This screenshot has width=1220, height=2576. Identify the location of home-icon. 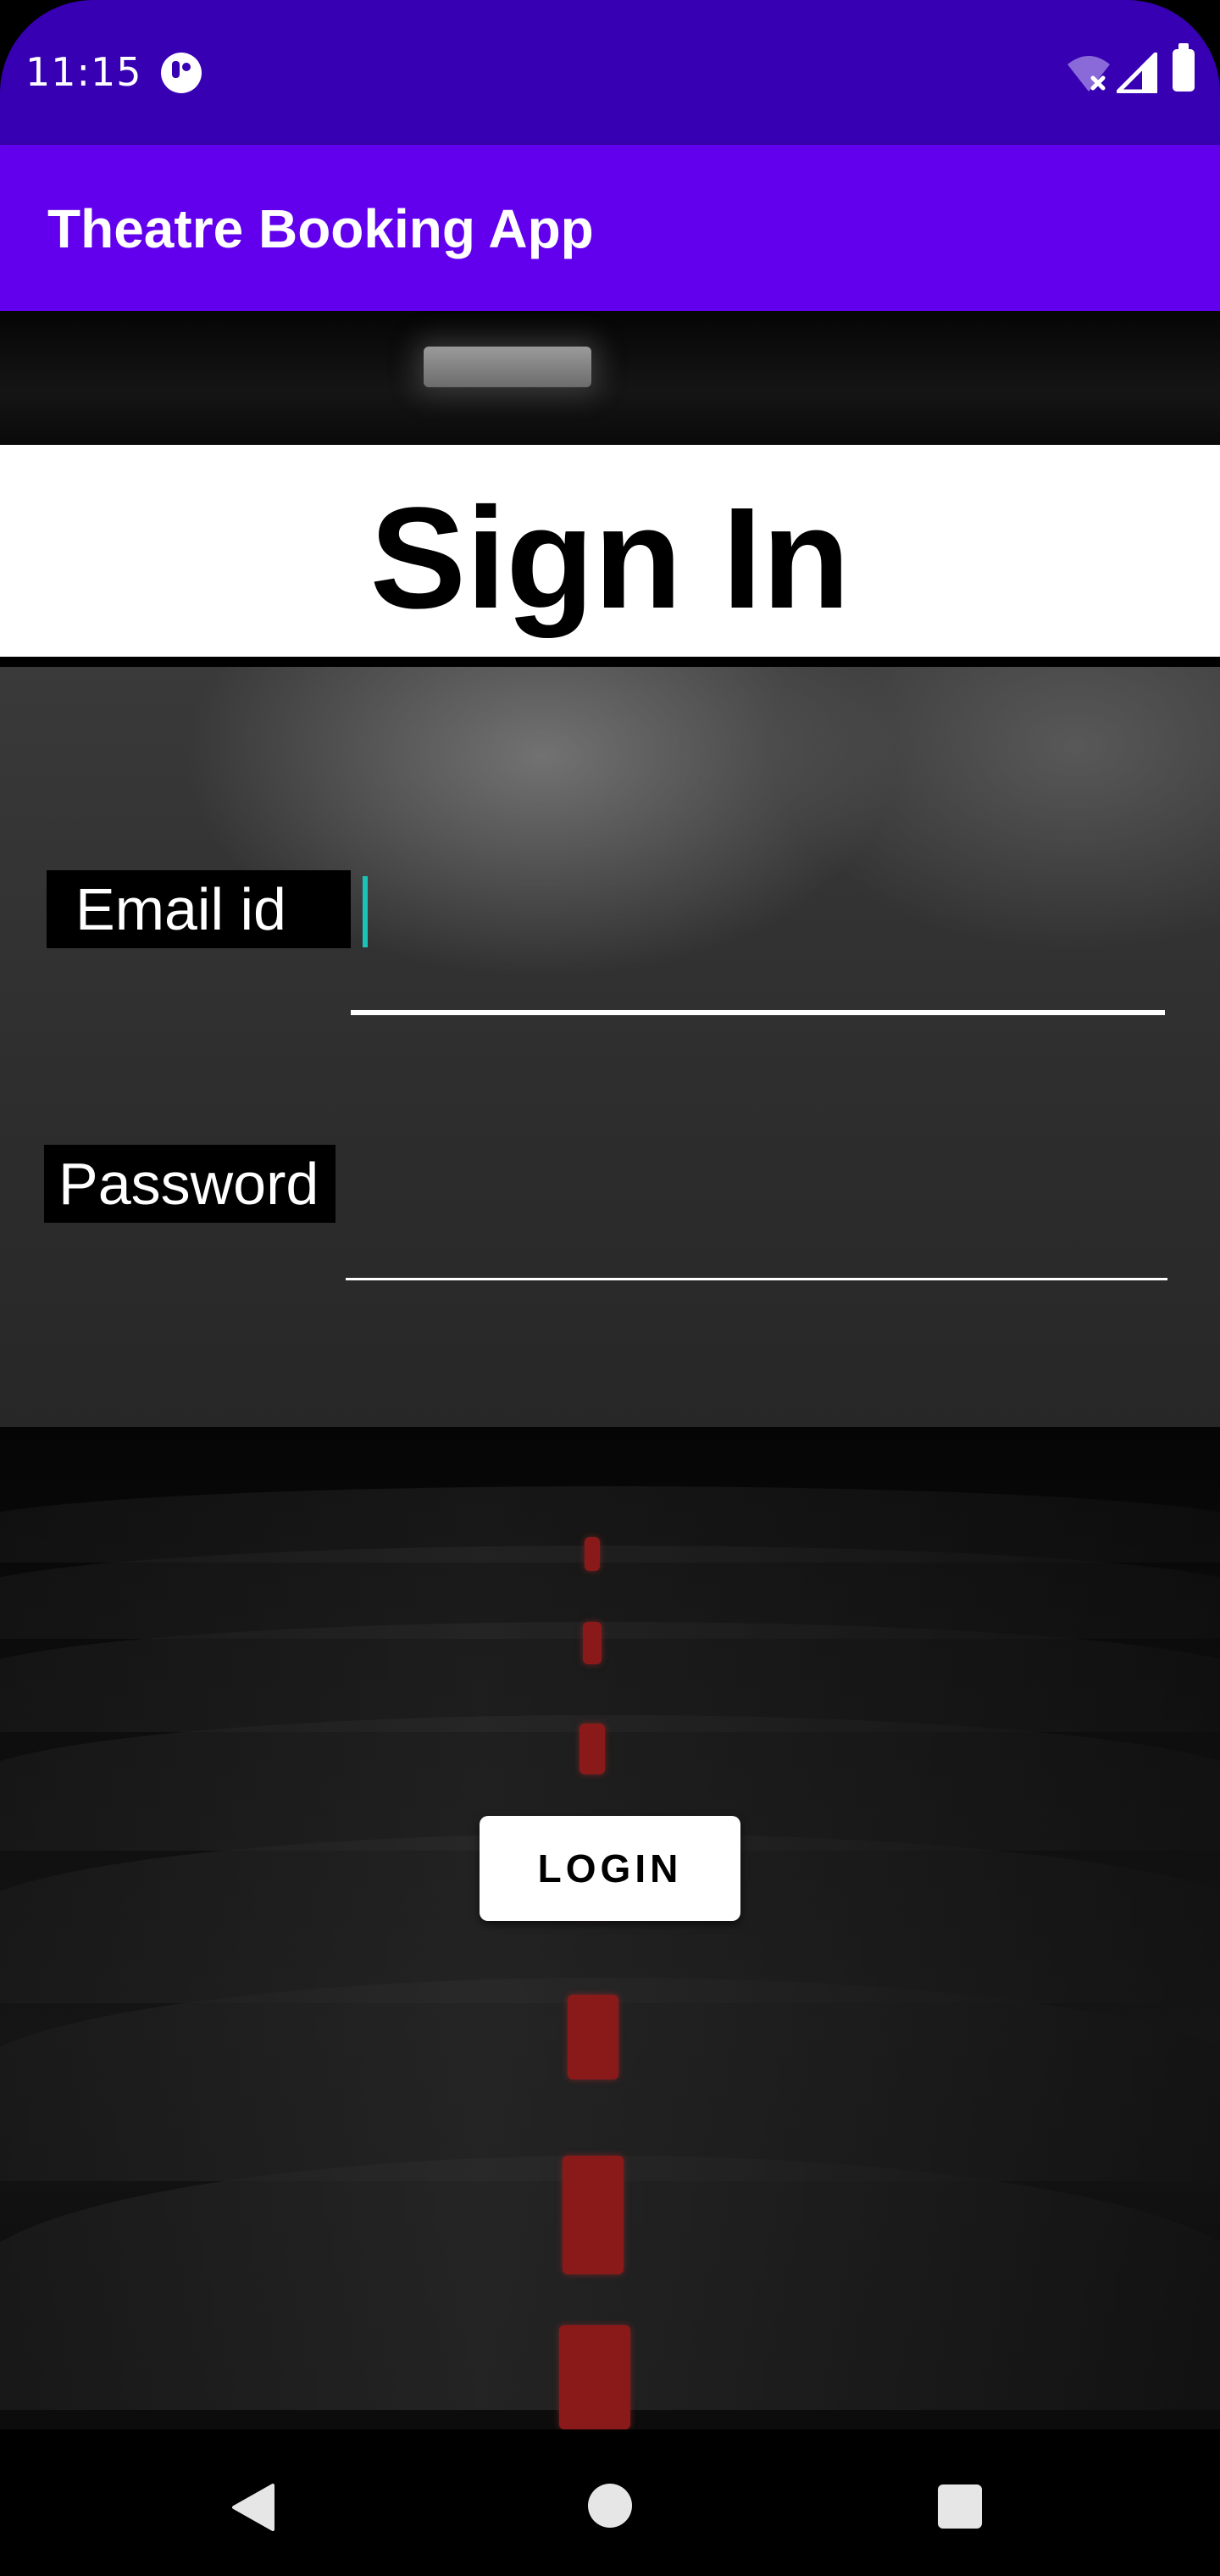
(610, 2506).